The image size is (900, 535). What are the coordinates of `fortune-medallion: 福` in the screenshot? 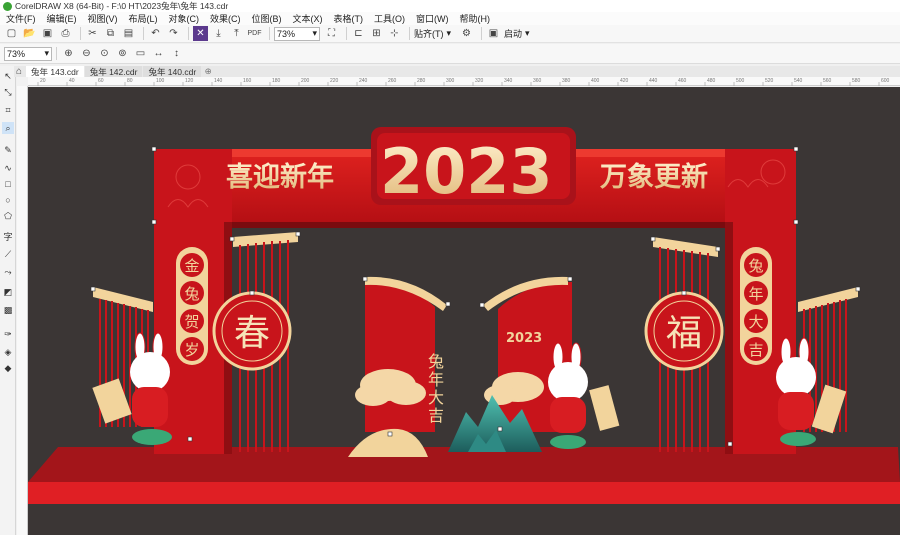 It's located at (684, 331).